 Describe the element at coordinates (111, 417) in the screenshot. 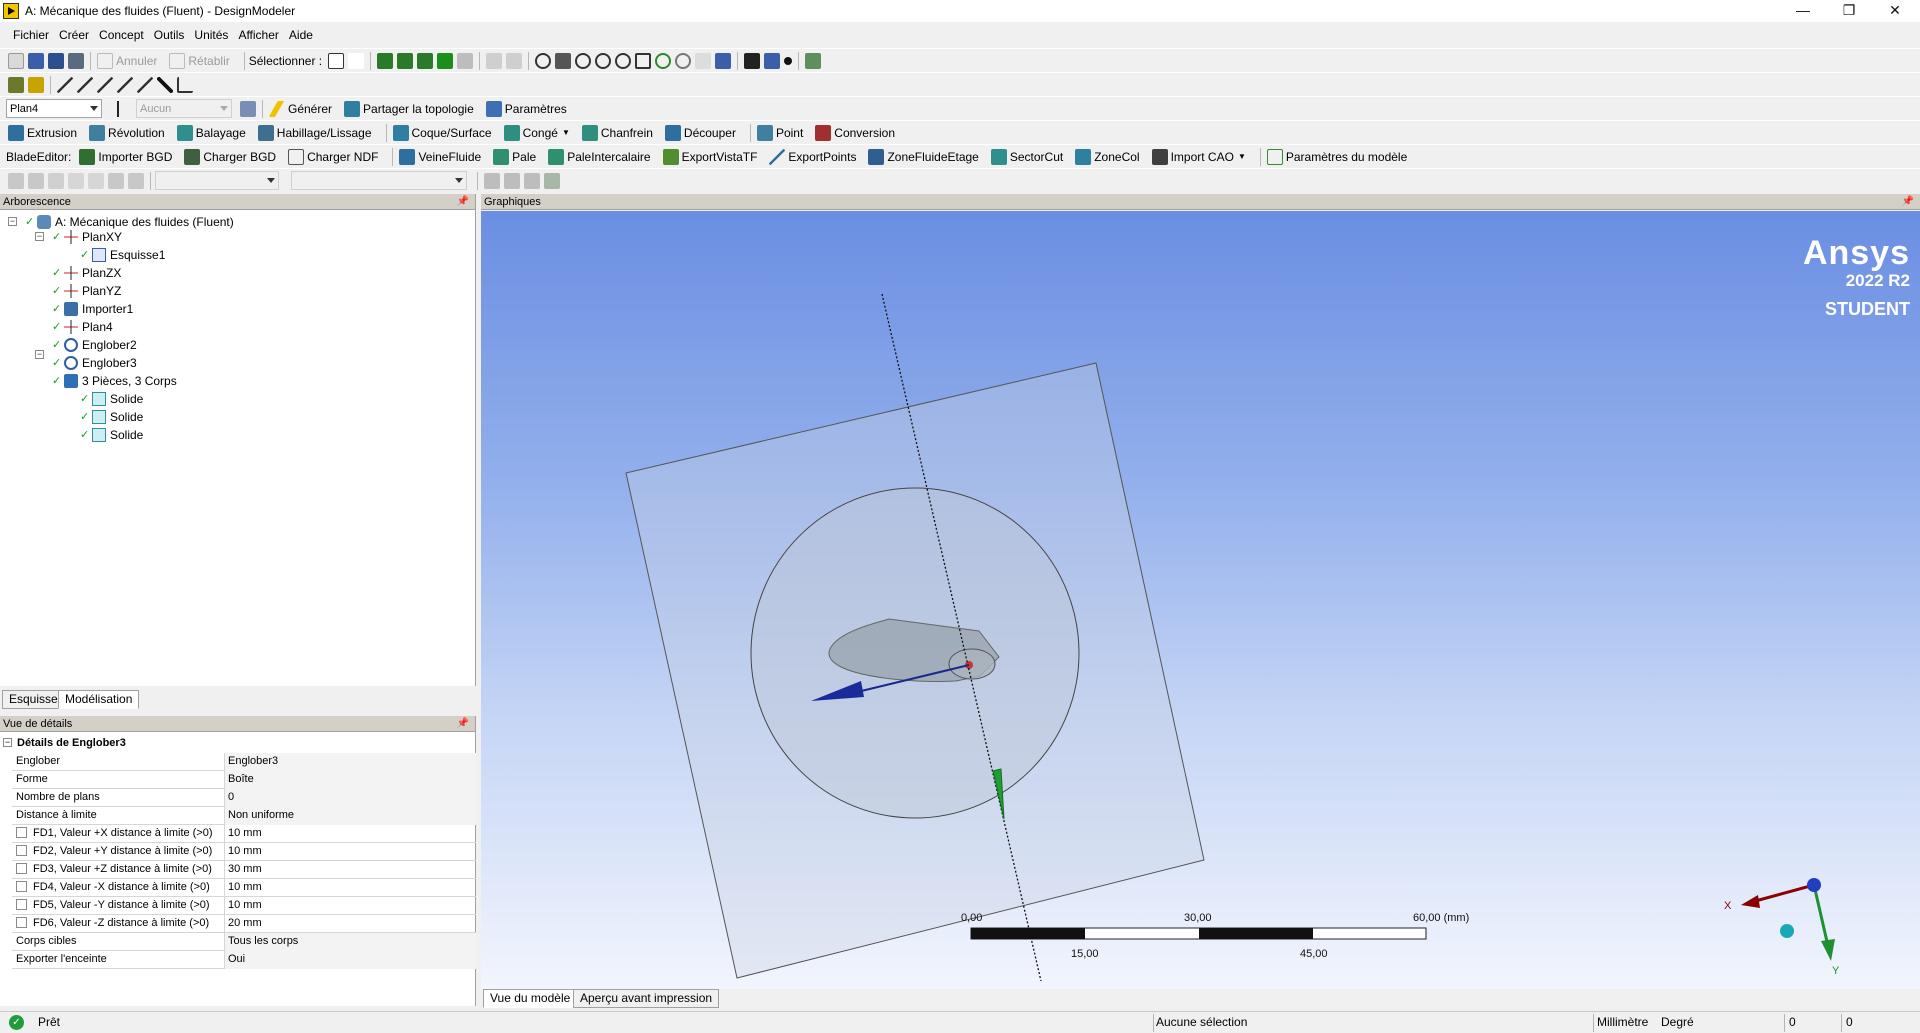

I see `tree-item-solide-2: ✓ Solide` at that location.